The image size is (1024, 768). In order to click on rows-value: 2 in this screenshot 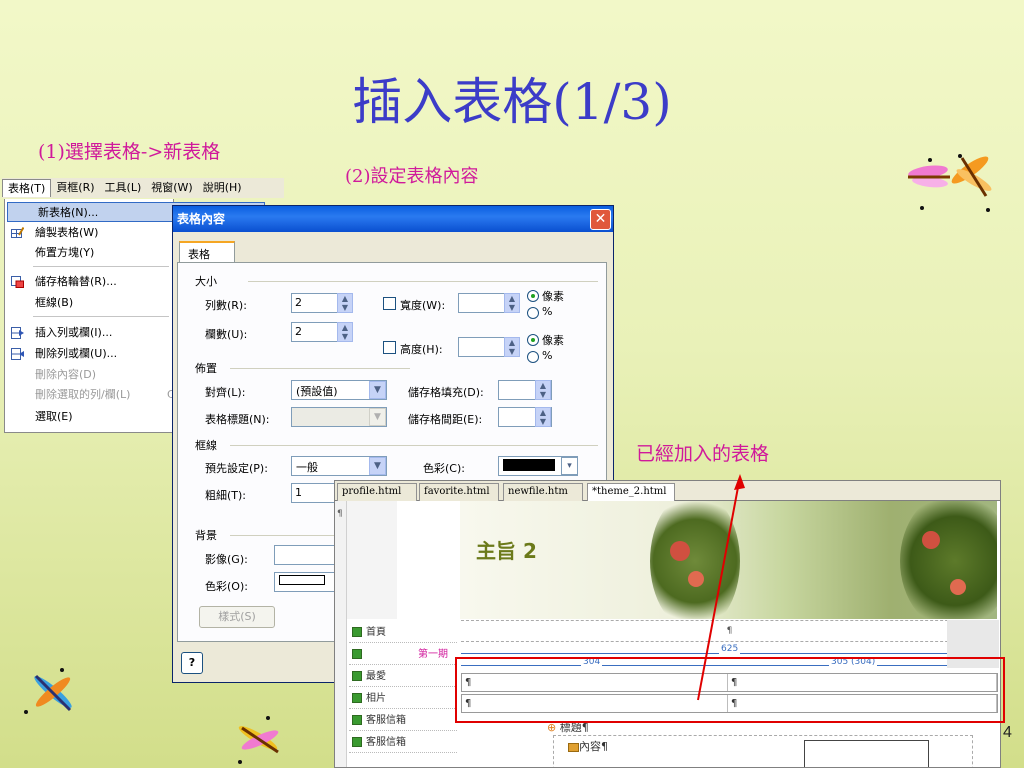, I will do `click(298, 302)`.